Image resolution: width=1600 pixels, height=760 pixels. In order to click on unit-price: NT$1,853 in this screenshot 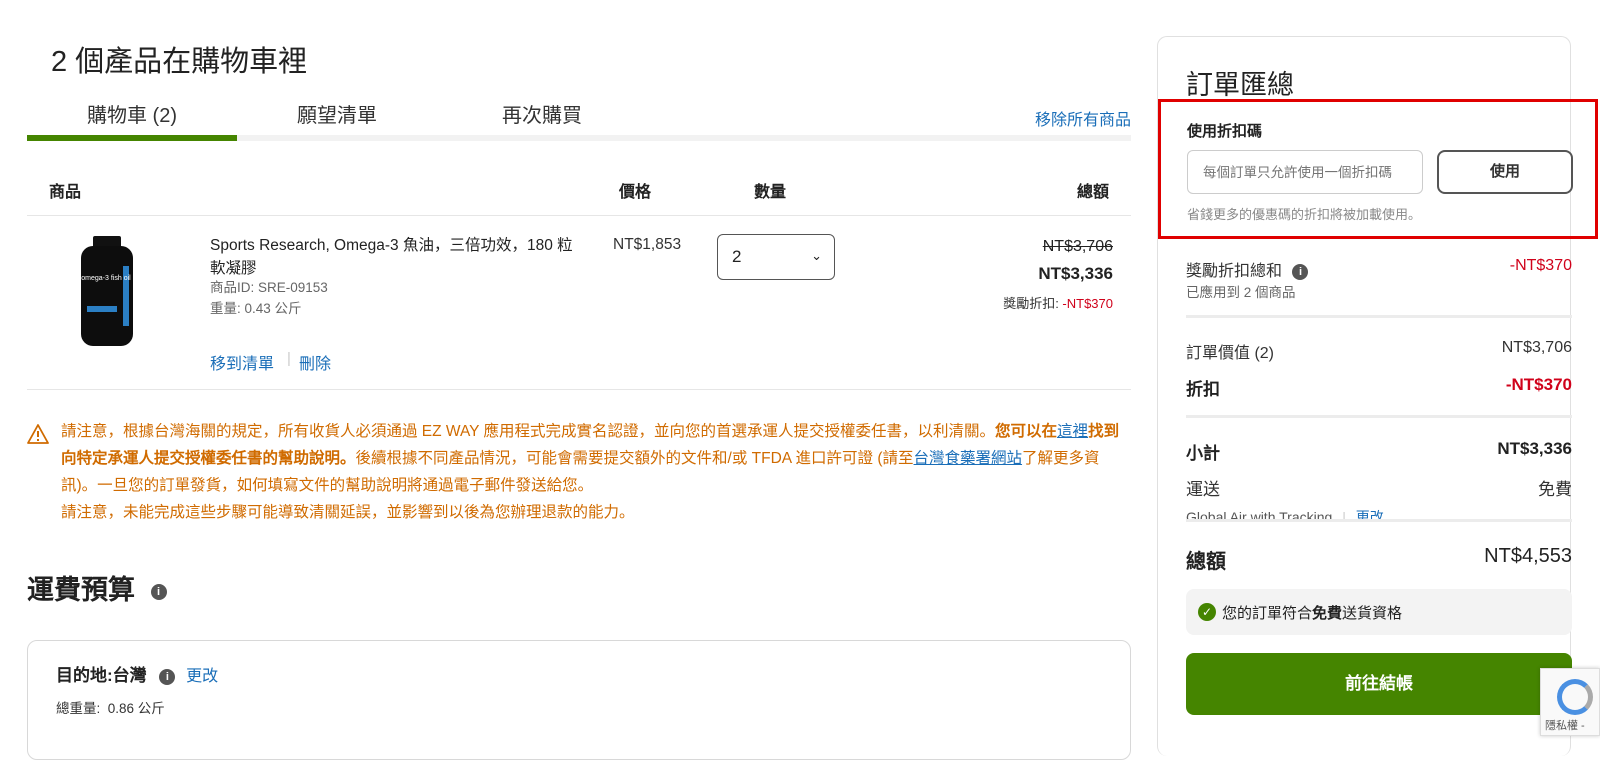, I will do `click(647, 244)`.